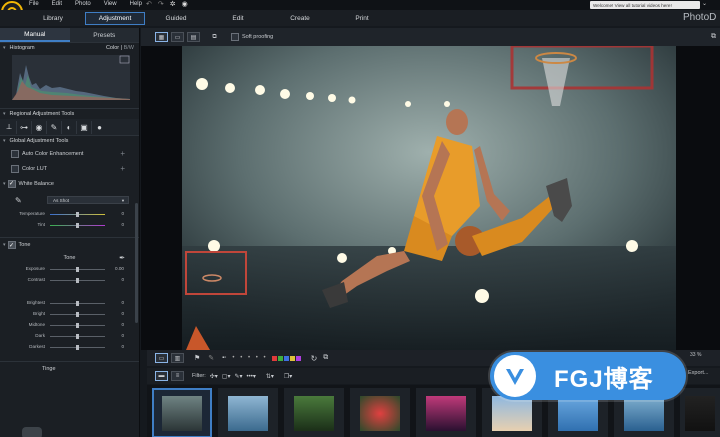 This screenshot has height=437, width=720. What do you see at coordinates (119, 324) in the screenshot?
I see `midtone-value: 0` at bounding box center [119, 324].